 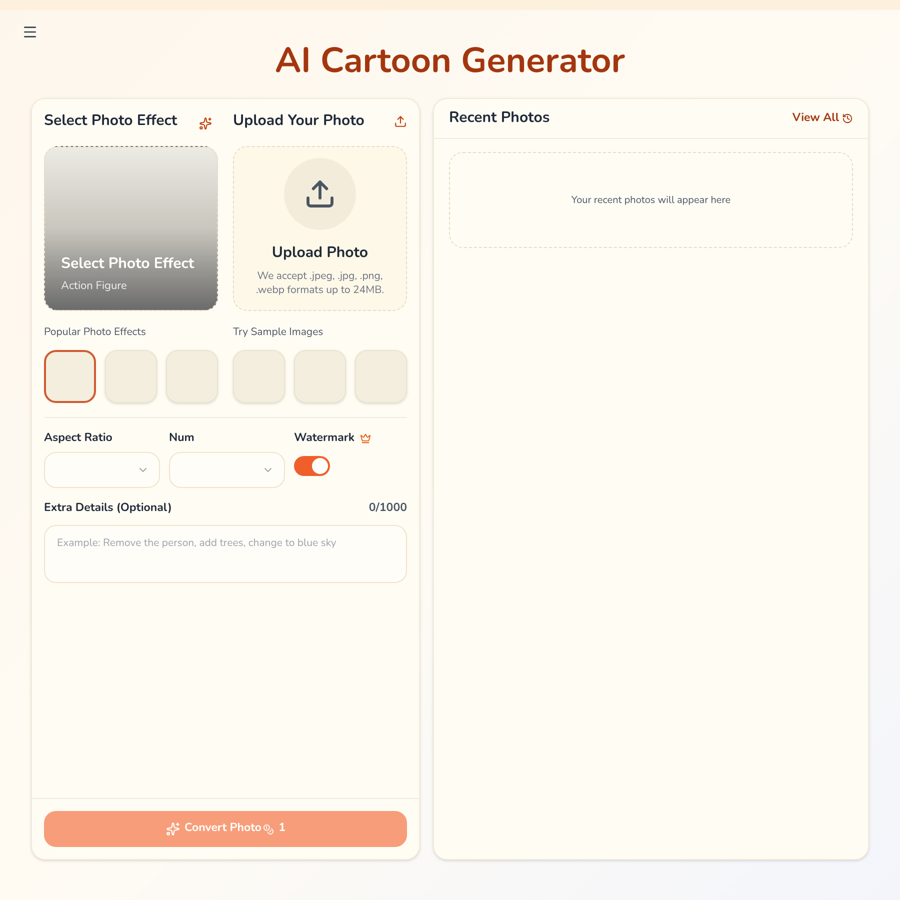 I want to click on view-all-link: View All, so click(x=822, y=119).